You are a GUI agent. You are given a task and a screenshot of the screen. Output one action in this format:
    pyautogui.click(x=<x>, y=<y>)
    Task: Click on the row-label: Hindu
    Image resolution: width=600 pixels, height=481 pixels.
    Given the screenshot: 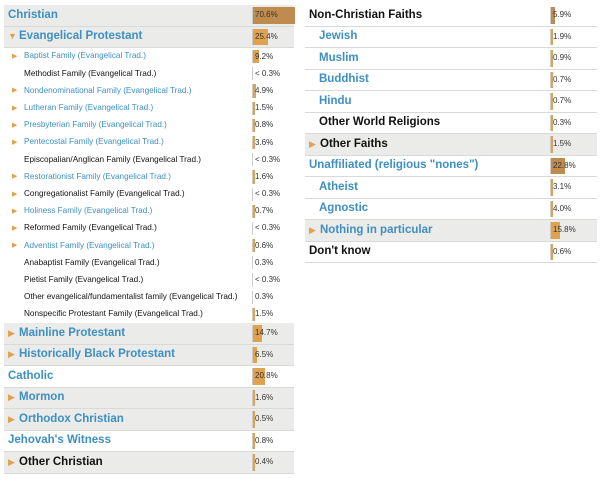 What is the action you would take?
    pyautogui.click(x=335, y=101)
    